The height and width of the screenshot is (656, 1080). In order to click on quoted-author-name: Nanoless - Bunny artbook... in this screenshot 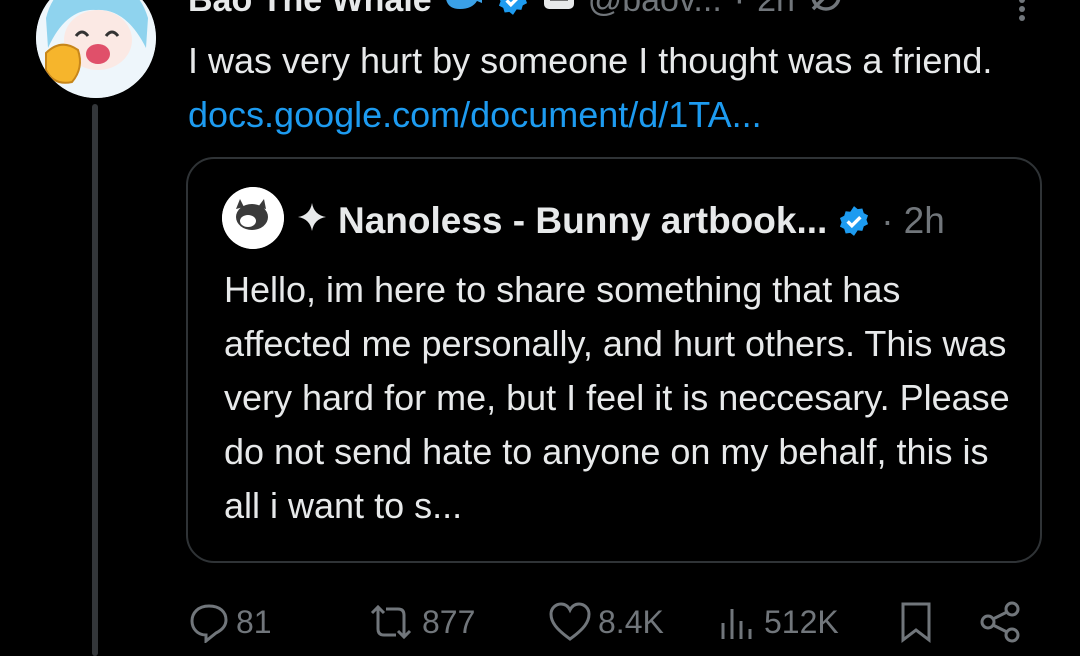, I will do `click(582, 221)`.